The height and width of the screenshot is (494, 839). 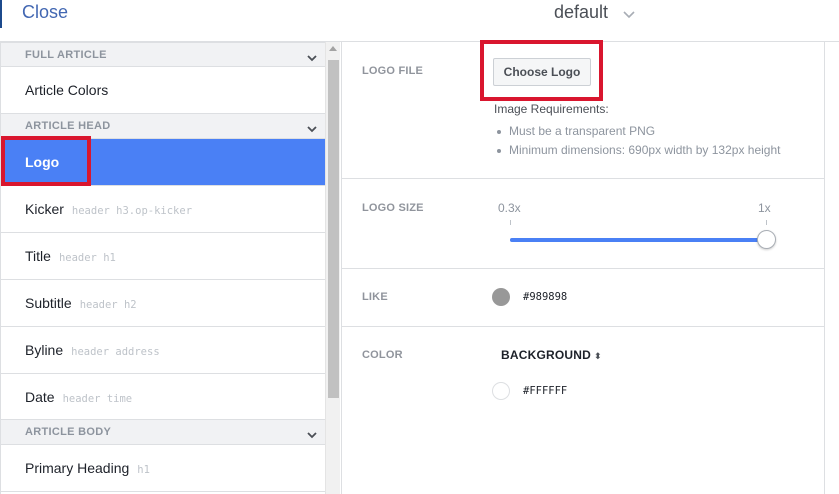 What do you see at coordinates (67, 90) in the screenshot?
I see `sidebar-item-label: Article Colors` at bounding box center [67, 90].